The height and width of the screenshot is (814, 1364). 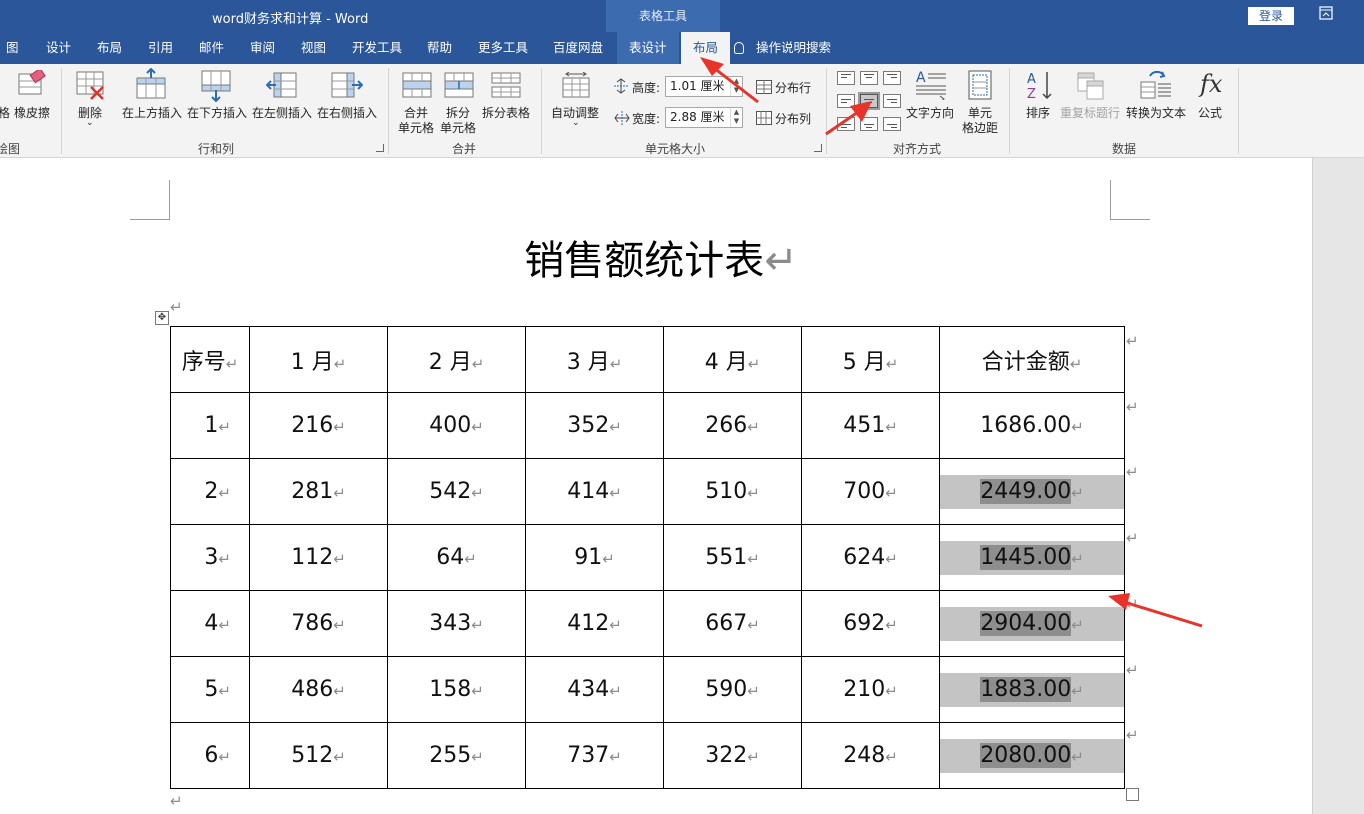 What do you see at coordinates (210, 491) in the screenshot?
I see `table-cell: 2↵` at bounding box center [210, 491].